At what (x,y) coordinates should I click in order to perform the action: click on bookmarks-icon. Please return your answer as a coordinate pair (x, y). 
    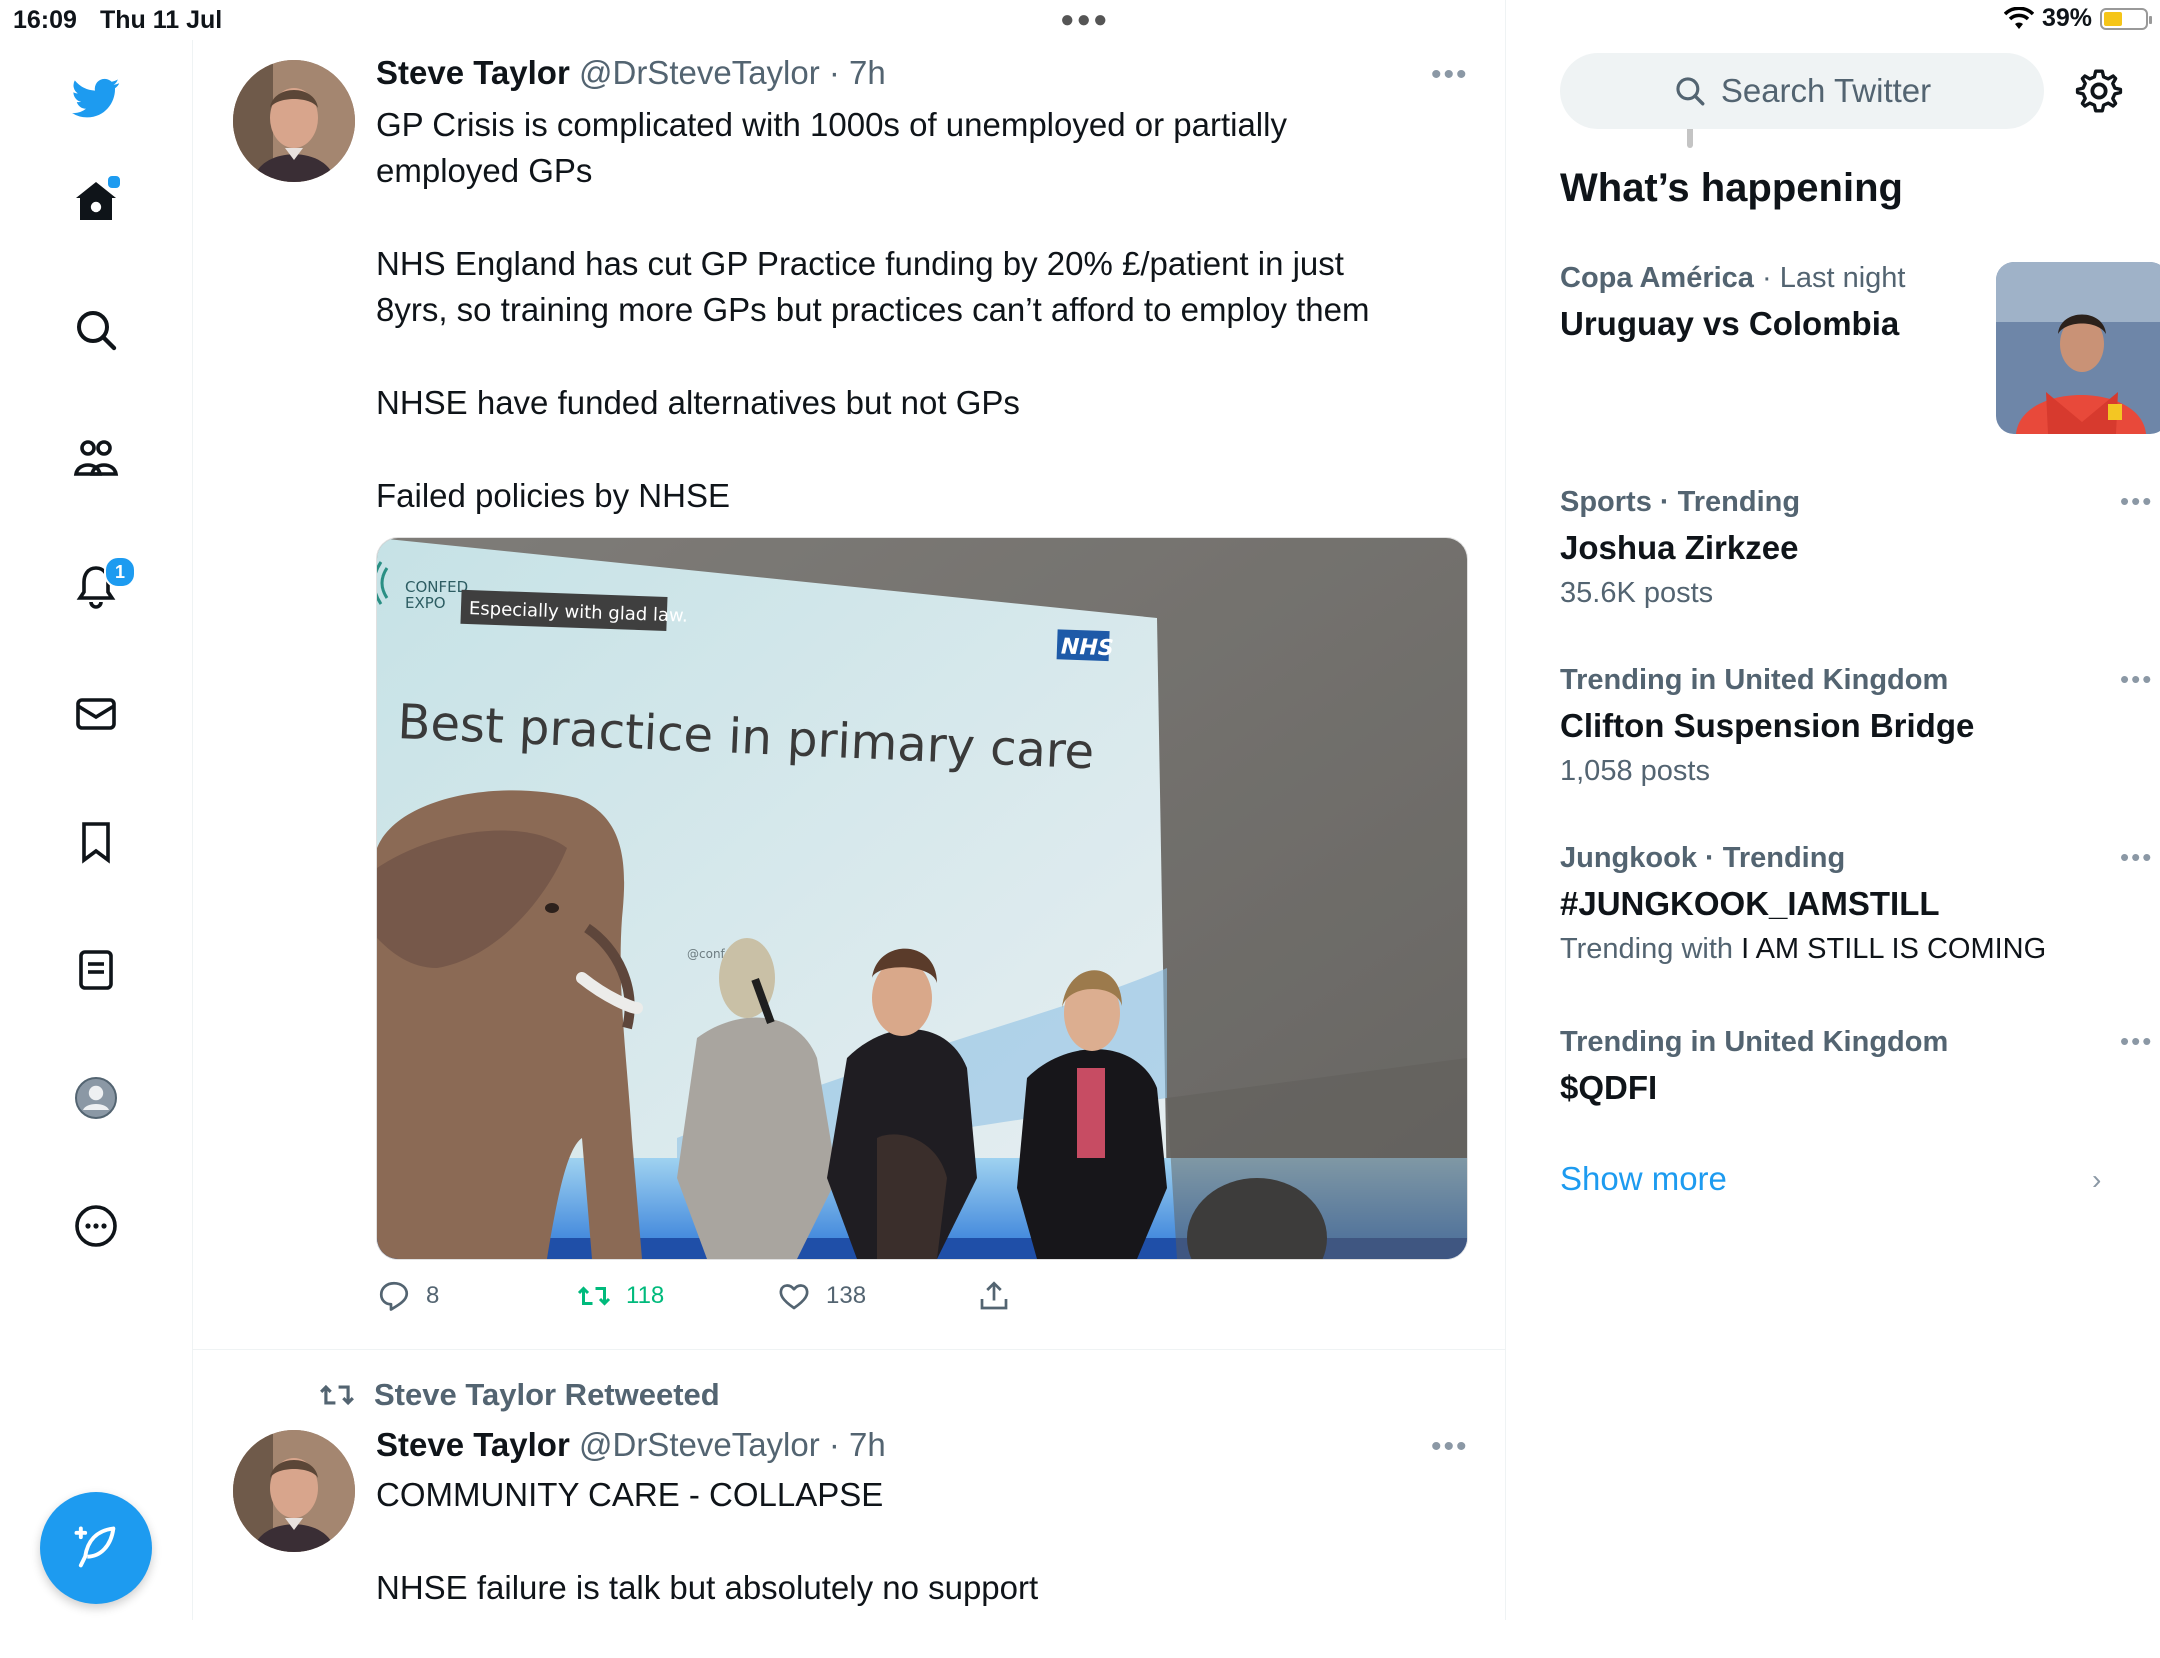
    Looking at the image, I should click on (96, 842).